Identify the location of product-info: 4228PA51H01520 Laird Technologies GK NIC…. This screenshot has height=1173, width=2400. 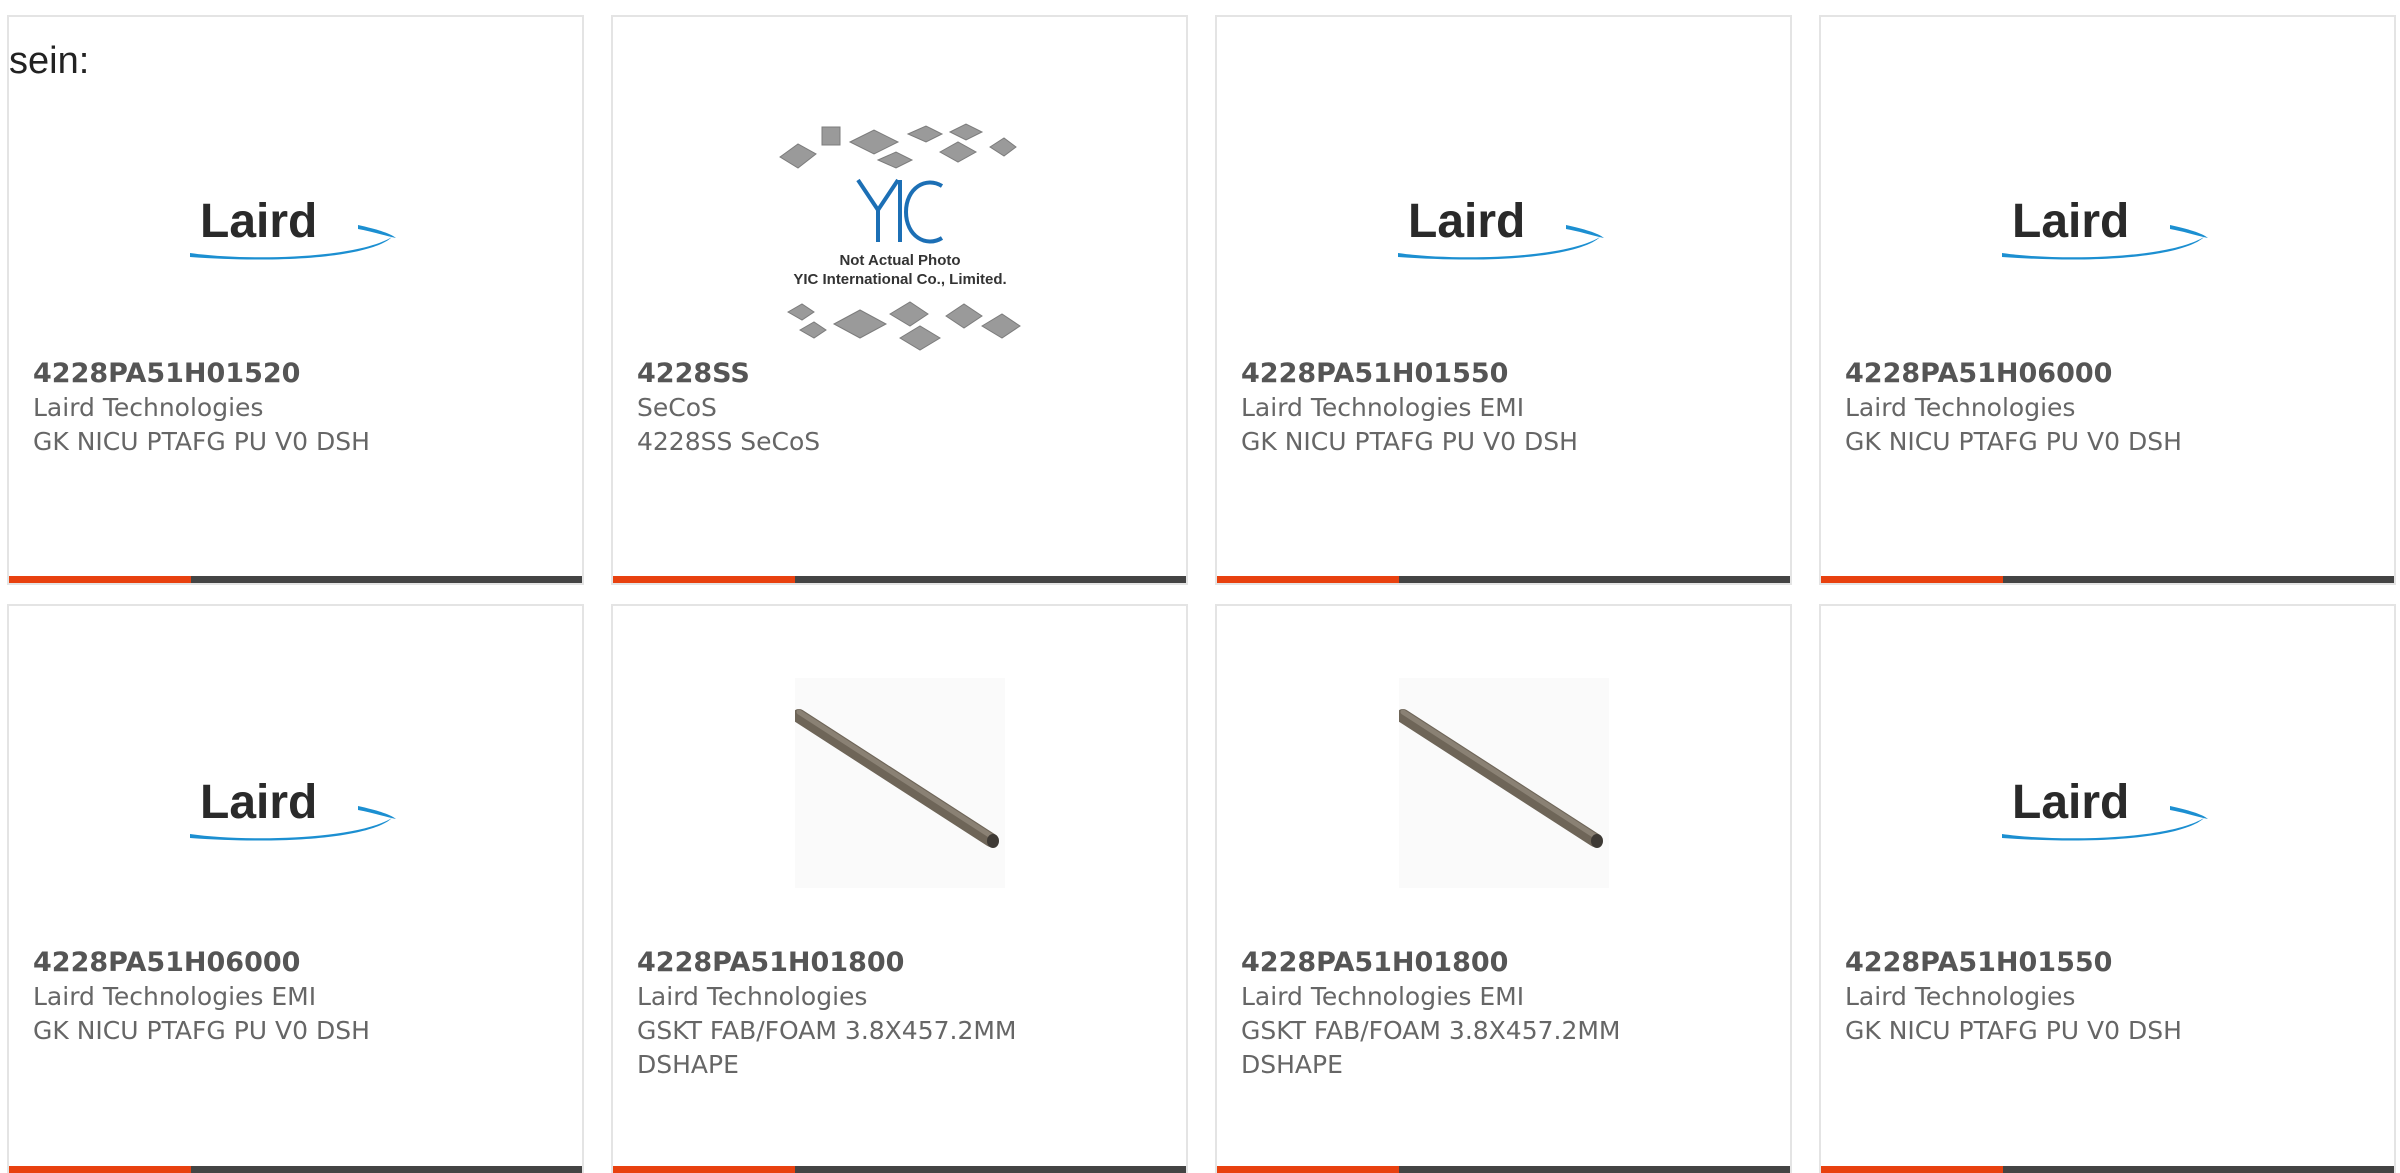
(295, 408).